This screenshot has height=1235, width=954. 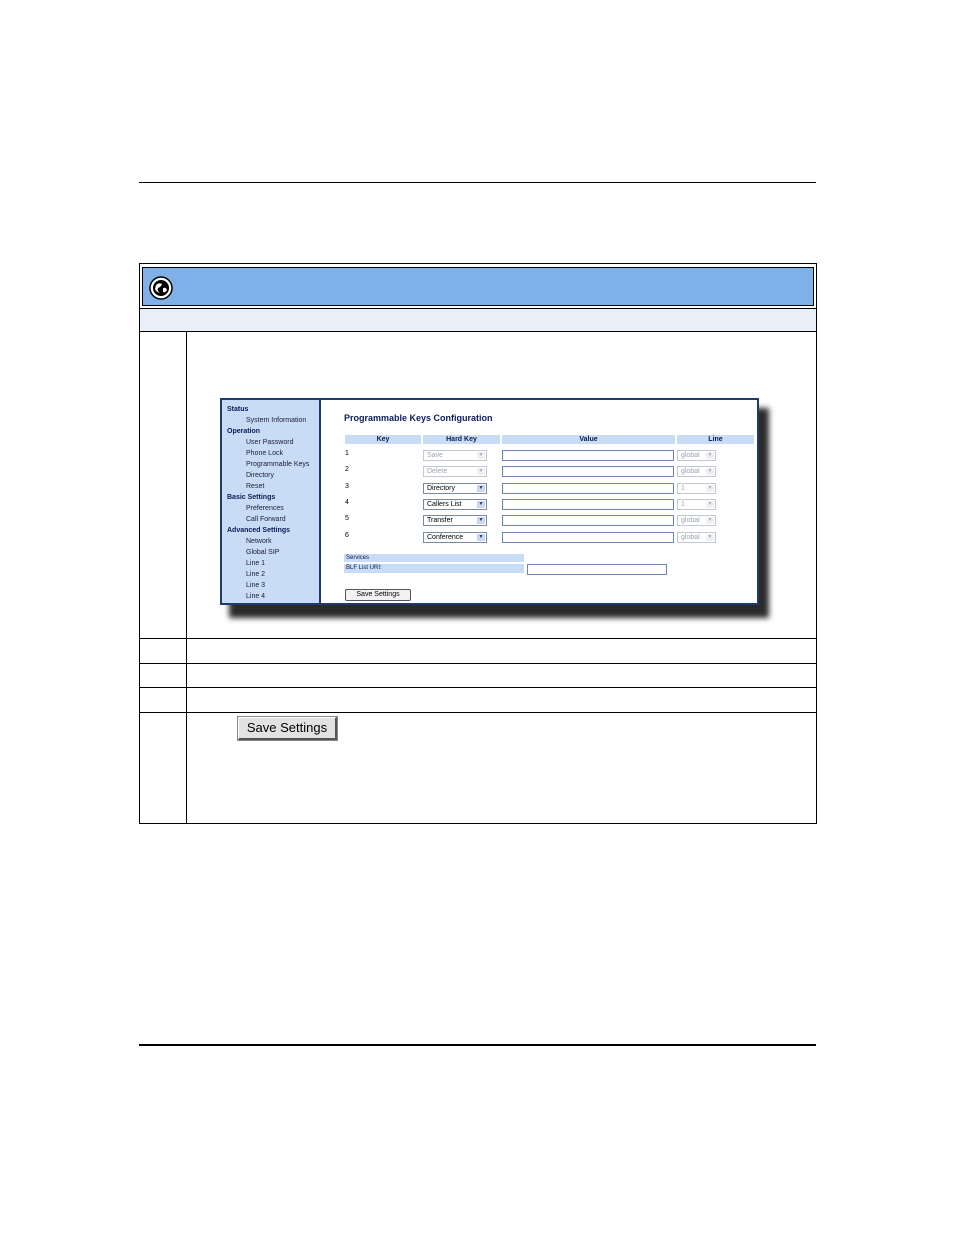 I want to click on procedure-title-bar, so click(x=478, y=286).